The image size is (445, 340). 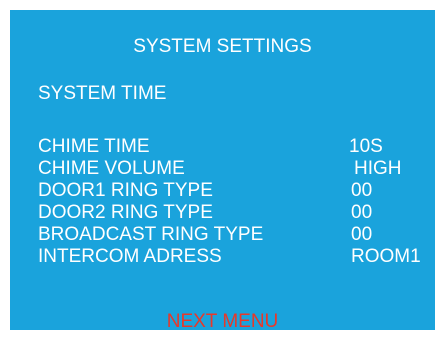 What do you see at coordinates (102, 94) in the screenshot?
I see `menu-item-system-time: SYSTEM TIME` at bounding box center [102, 94].